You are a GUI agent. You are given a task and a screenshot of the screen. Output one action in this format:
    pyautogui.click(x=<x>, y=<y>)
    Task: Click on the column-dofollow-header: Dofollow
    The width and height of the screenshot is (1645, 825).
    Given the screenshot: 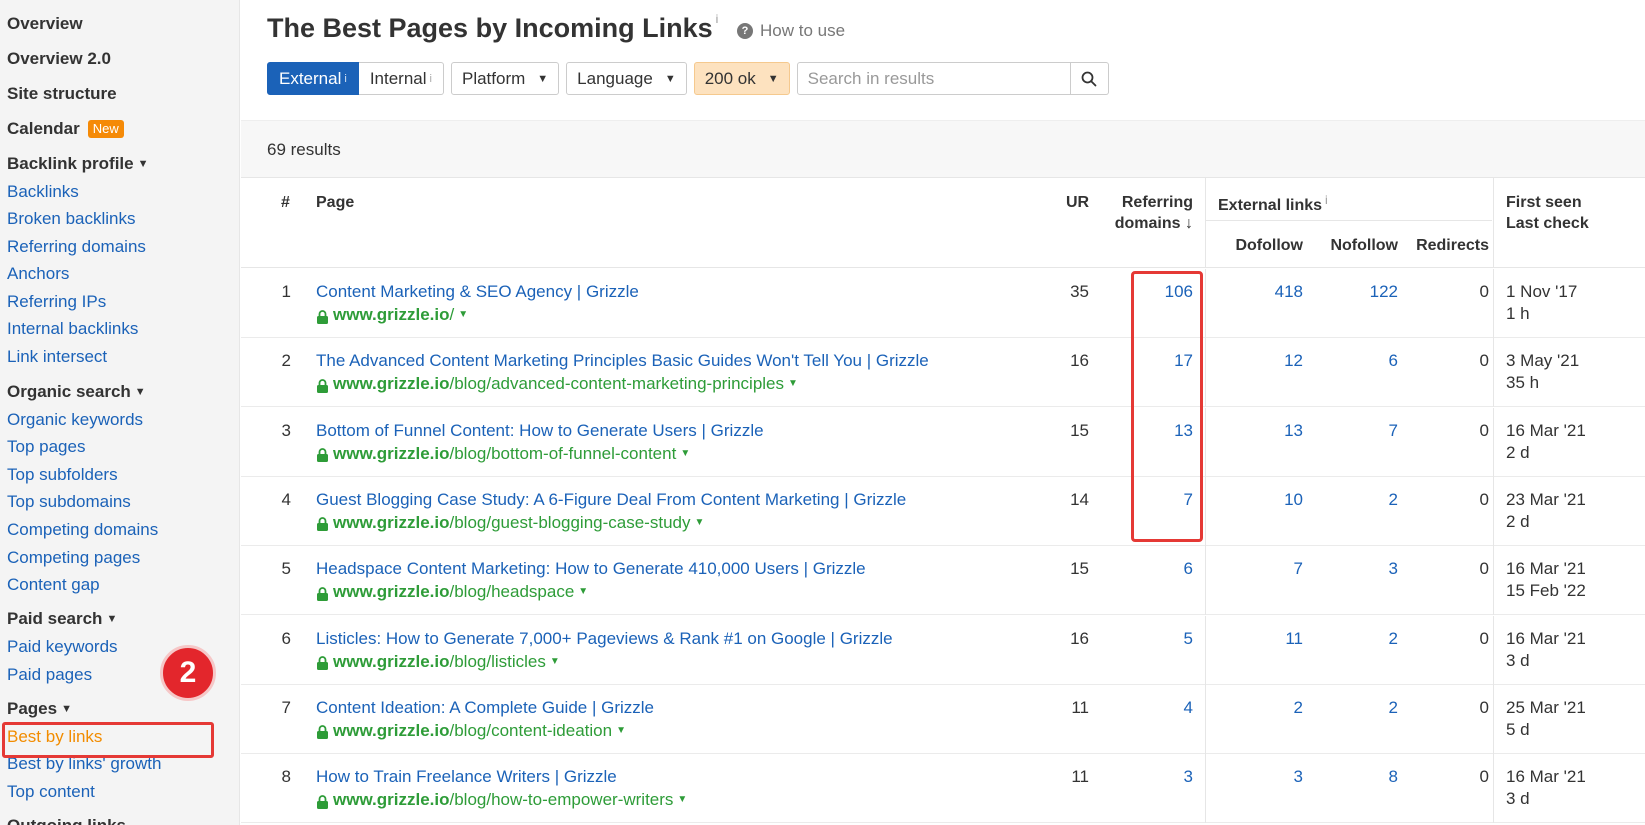 What is the action you would take?
    pyautogui.click(x=1254, y=245)
    